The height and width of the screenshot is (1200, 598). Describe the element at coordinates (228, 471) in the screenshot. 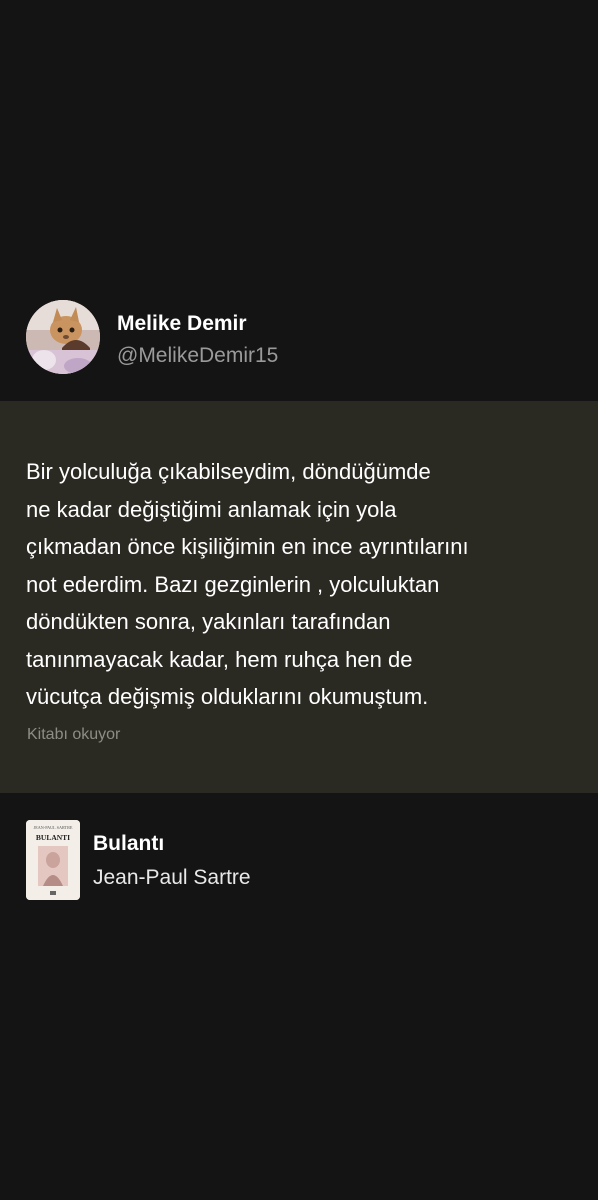

I see `quote-line: Bir yolculuğa çıkabilseydim, döndüğümde` at that location.